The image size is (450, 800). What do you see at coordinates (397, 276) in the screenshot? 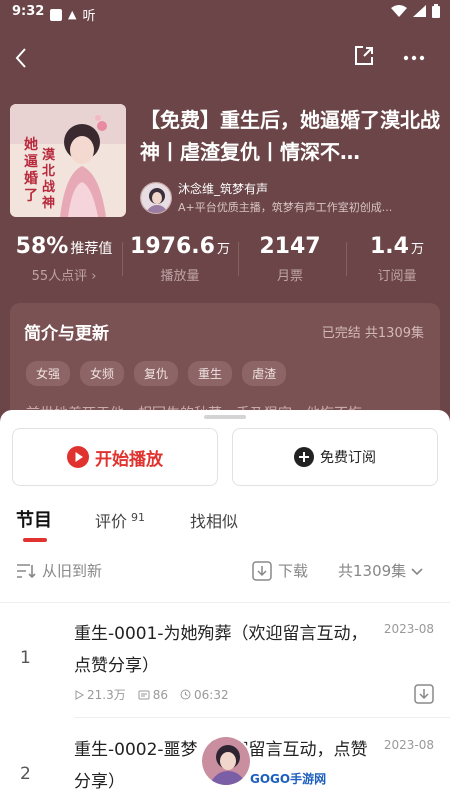
I see `stat-label: 订阅量` at bounding box center [397, 276].